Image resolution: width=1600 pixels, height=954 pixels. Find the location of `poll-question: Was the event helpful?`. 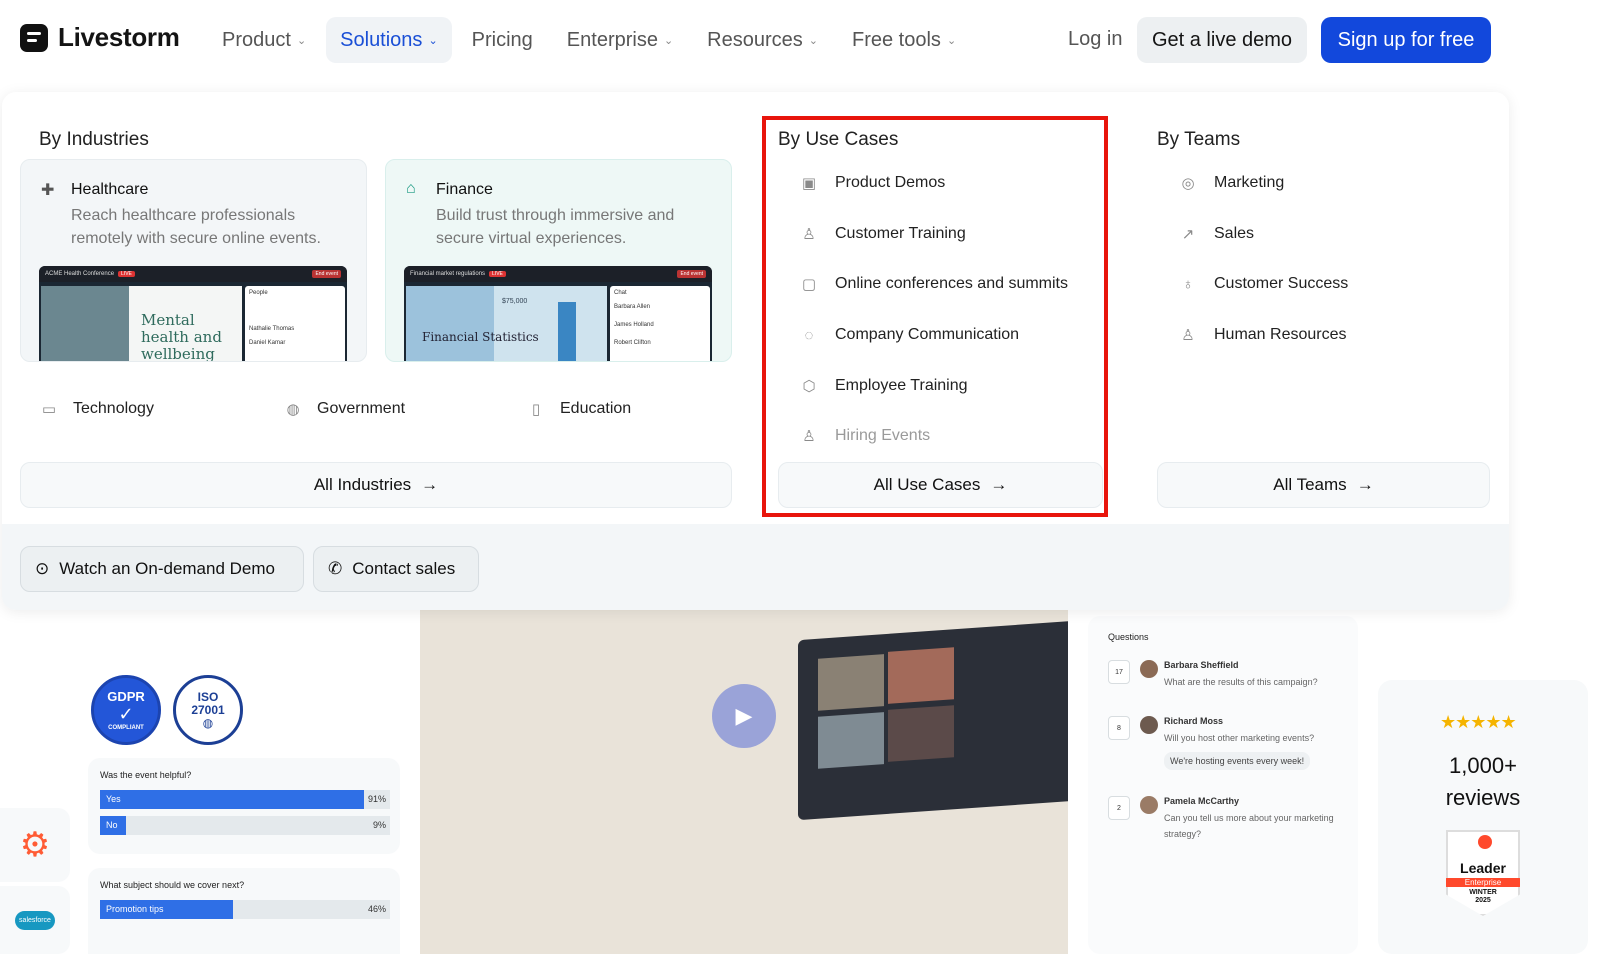

poll-question: Was the event helpful? is located at coordinates (146, 775).